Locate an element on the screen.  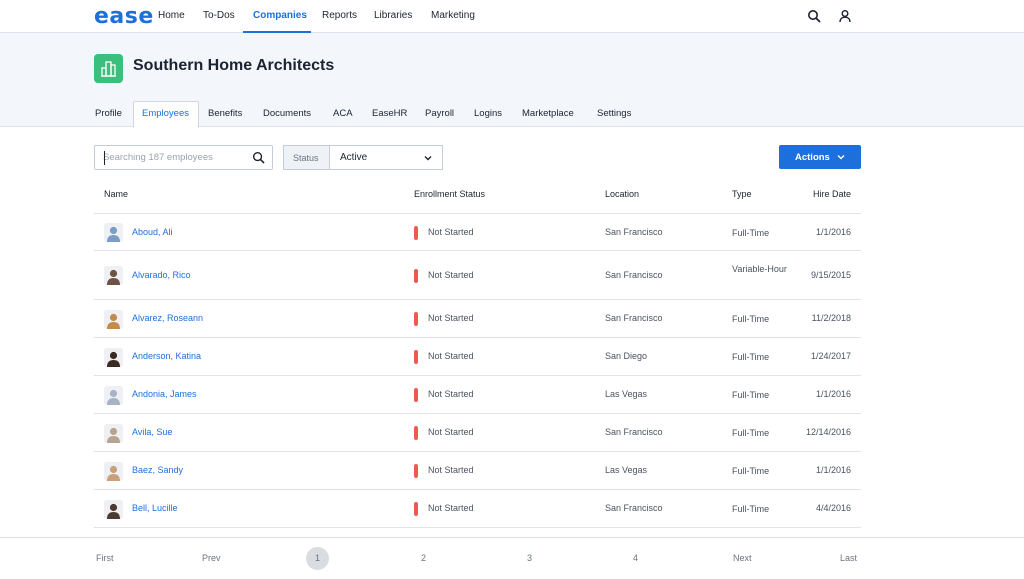
pager-prev: Prev is located at coordinates (211, 558).